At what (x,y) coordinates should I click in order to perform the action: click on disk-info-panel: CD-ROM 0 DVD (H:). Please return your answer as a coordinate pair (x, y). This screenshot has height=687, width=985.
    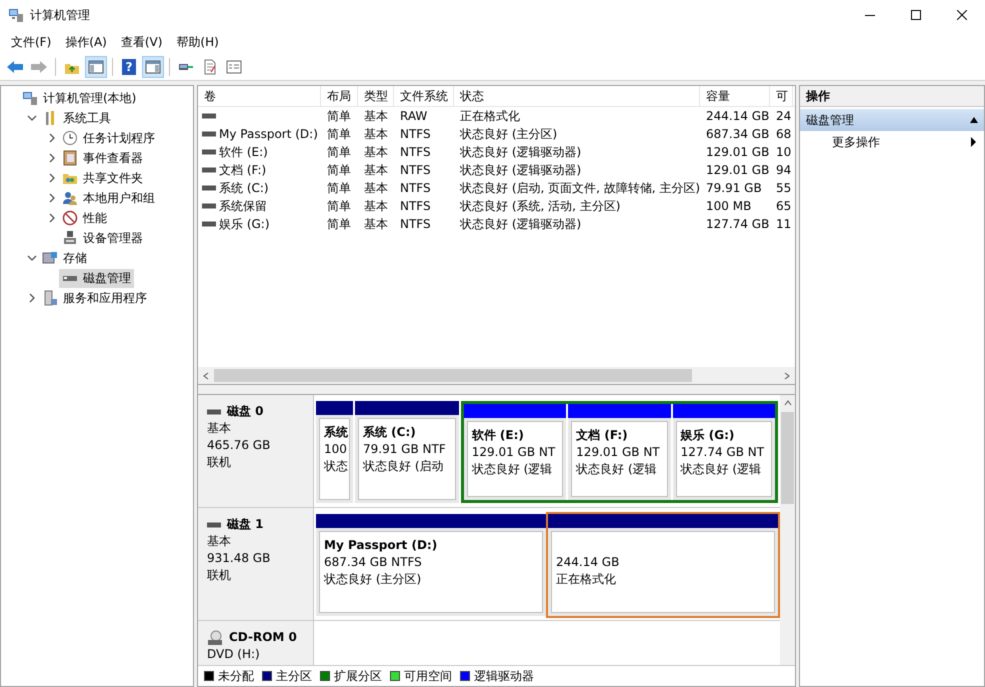
    Looking at the image, I should click on (256, 643).